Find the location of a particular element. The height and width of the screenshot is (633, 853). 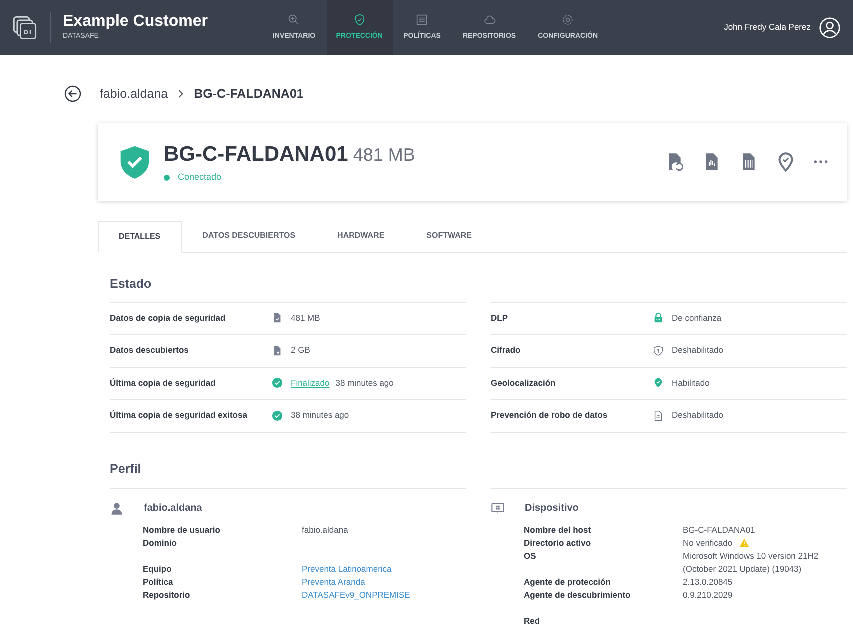

field-value: No verificado is located at coordinates (708, 543).